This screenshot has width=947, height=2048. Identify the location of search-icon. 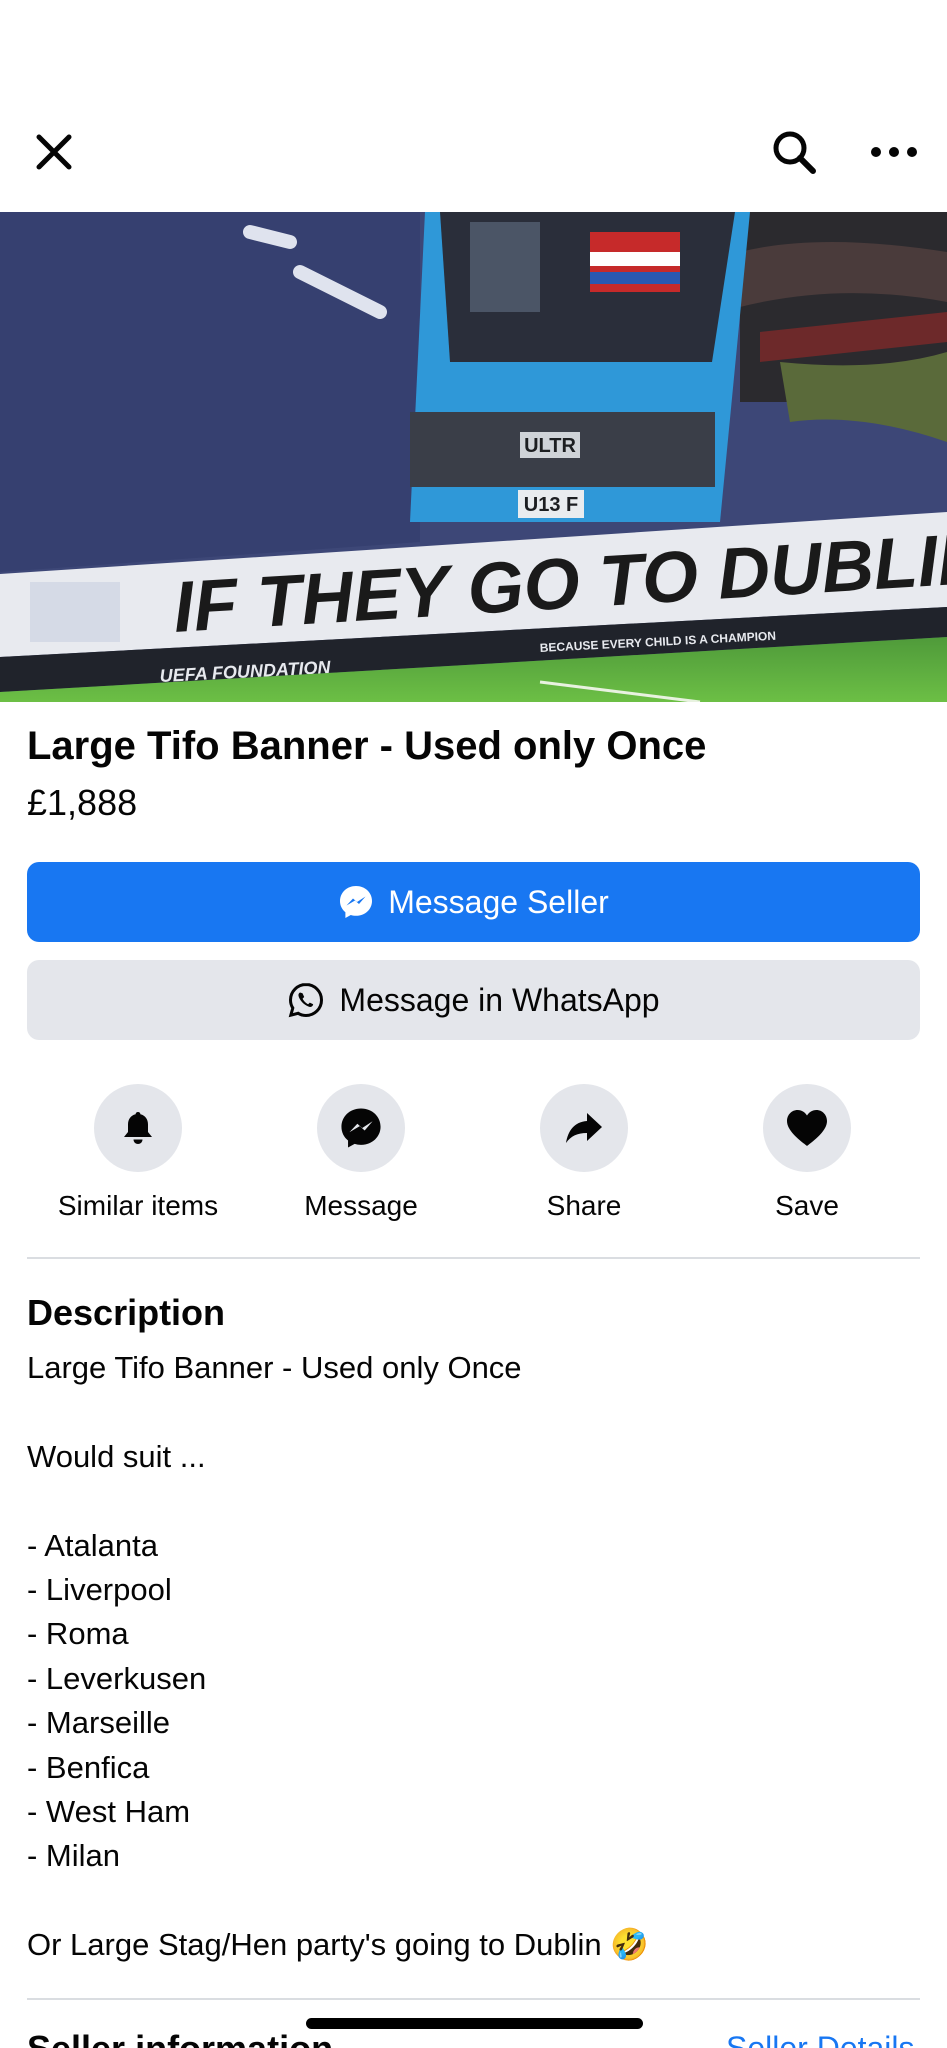
(794, 152).